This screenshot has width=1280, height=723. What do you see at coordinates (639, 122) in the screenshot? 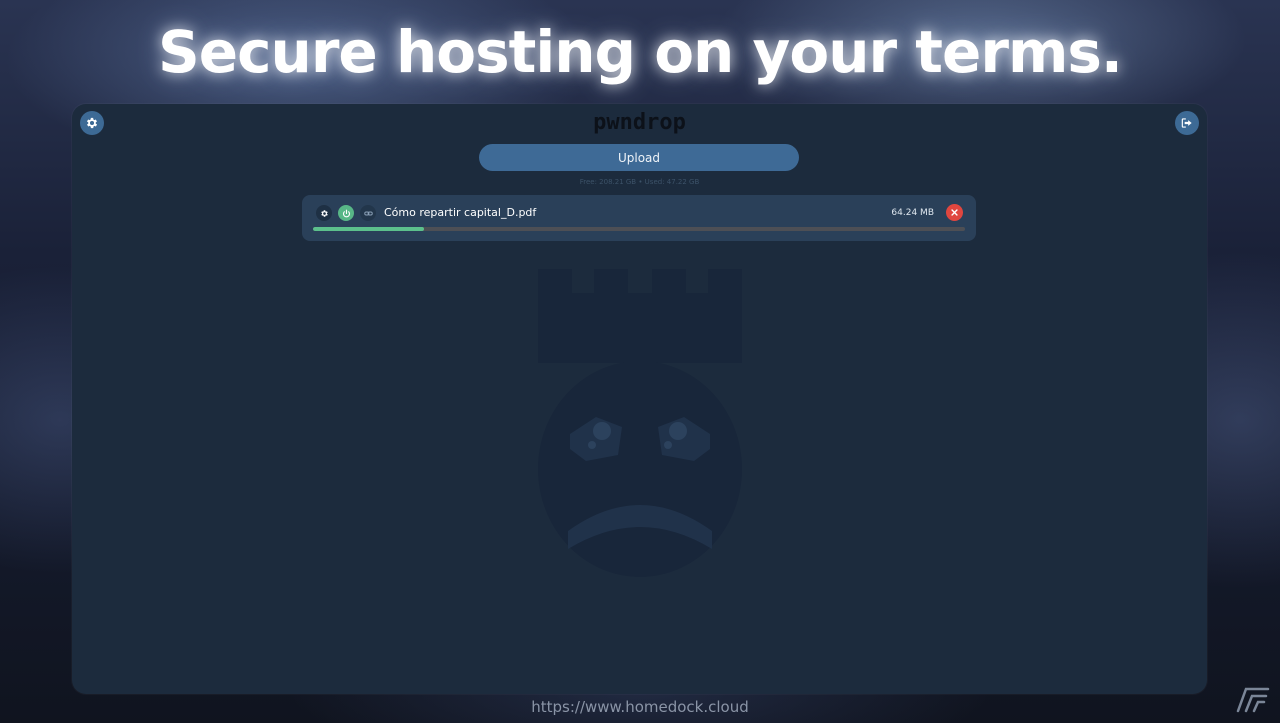
I see `app-logo: pwndrop` at bounding box center [639, 122].